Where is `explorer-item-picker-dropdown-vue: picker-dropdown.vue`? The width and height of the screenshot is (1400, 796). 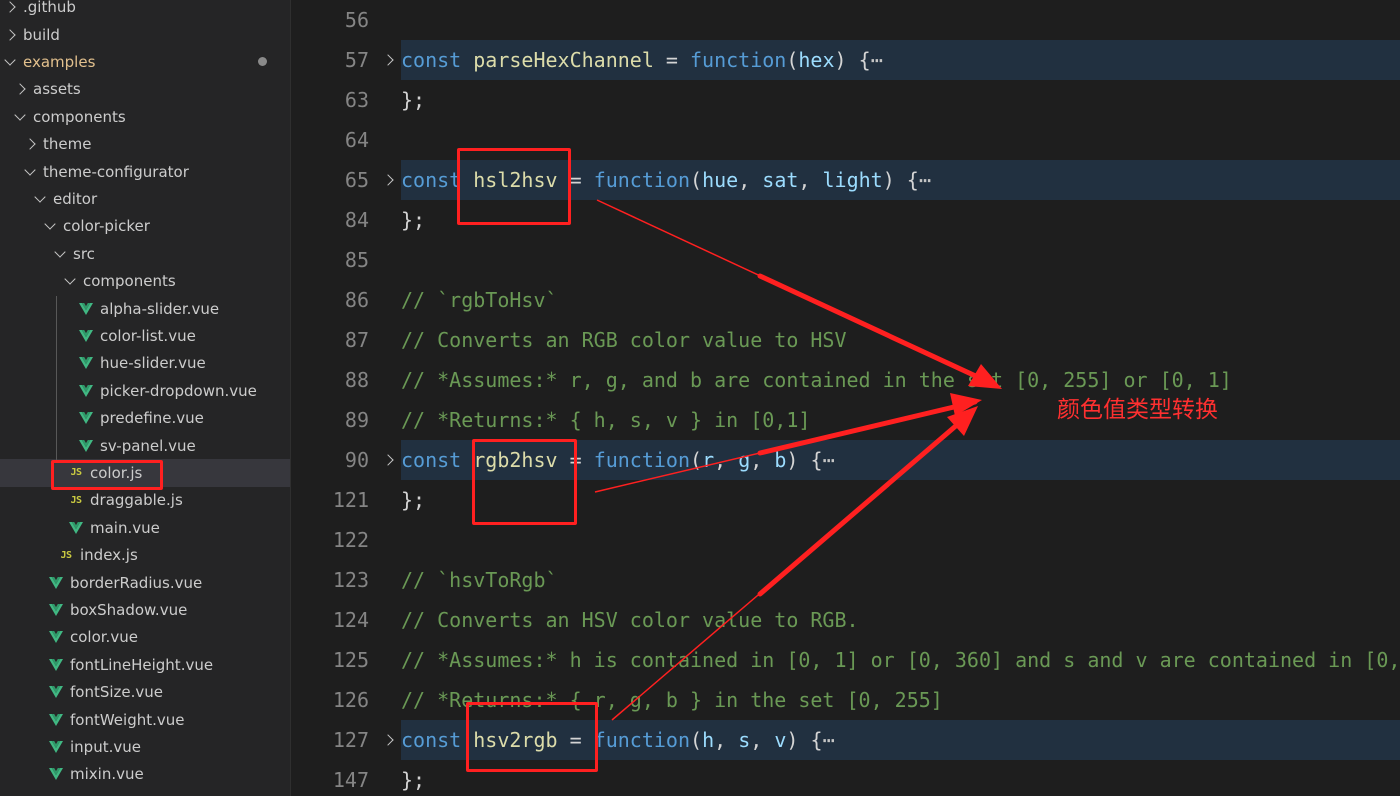 explorer-item-picker-dropdown-vue: picker-dropdown.vue is located at coordinates (145, 390).